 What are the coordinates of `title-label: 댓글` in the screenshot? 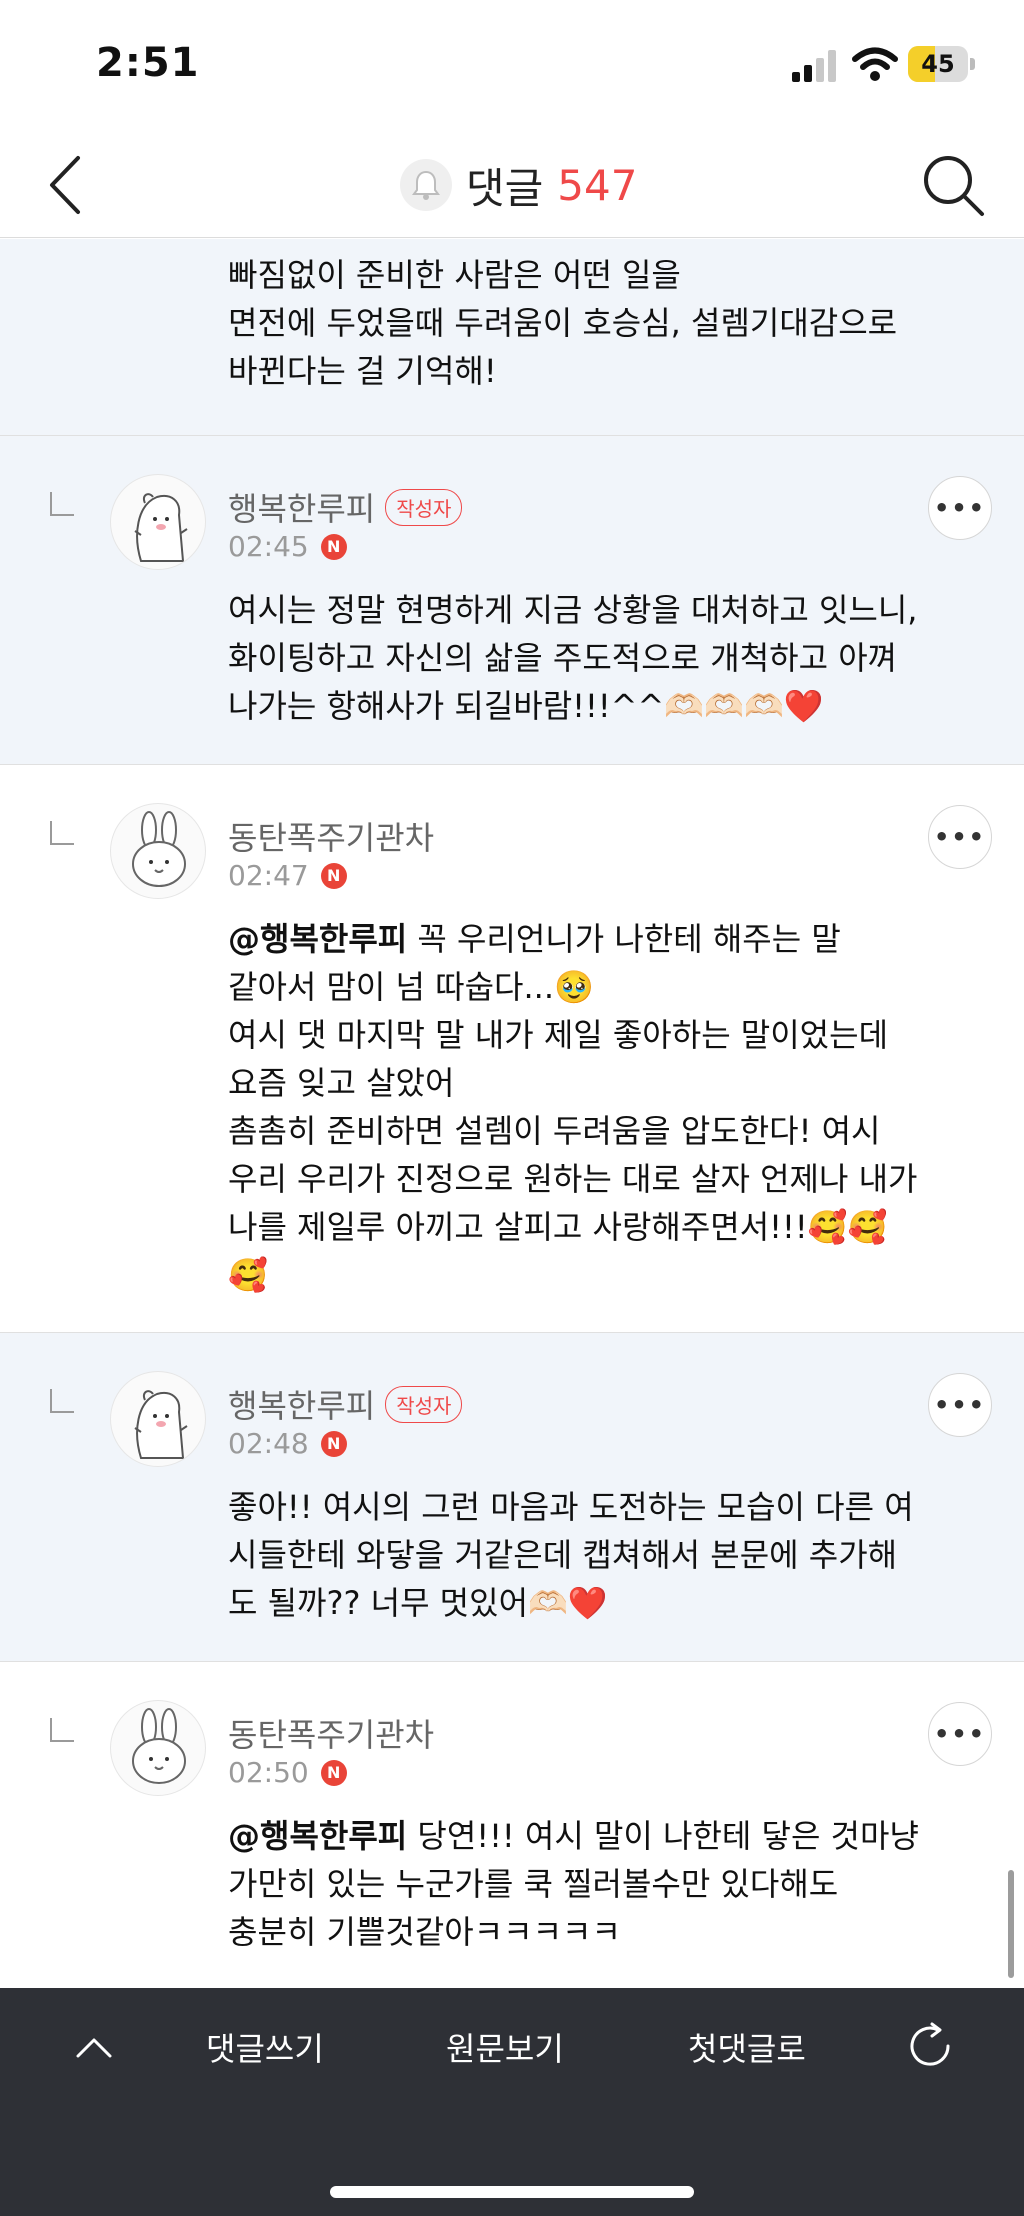 It's located at (505, 188).